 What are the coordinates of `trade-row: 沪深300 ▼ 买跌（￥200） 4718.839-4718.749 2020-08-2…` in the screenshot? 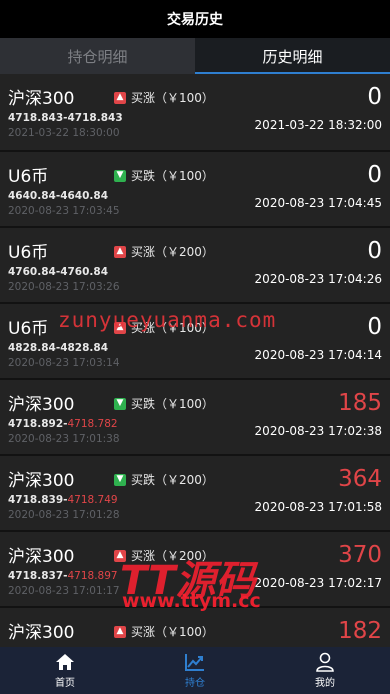 It's located at (195, 492).